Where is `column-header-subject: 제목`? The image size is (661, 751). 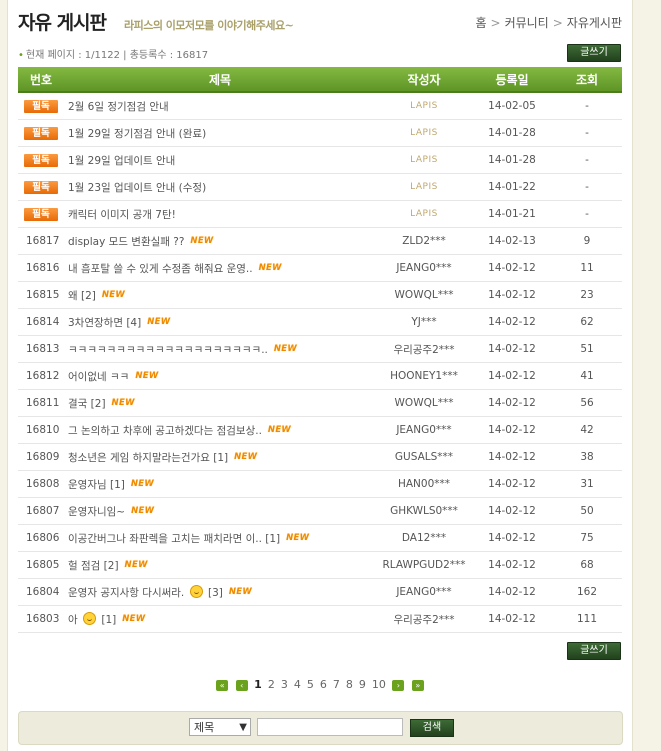 column-header-subject: 제목 is located at coordinates (220, 80).